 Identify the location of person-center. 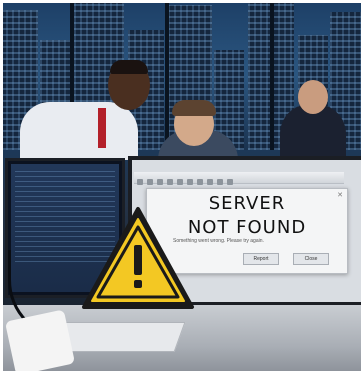
(203, 130).